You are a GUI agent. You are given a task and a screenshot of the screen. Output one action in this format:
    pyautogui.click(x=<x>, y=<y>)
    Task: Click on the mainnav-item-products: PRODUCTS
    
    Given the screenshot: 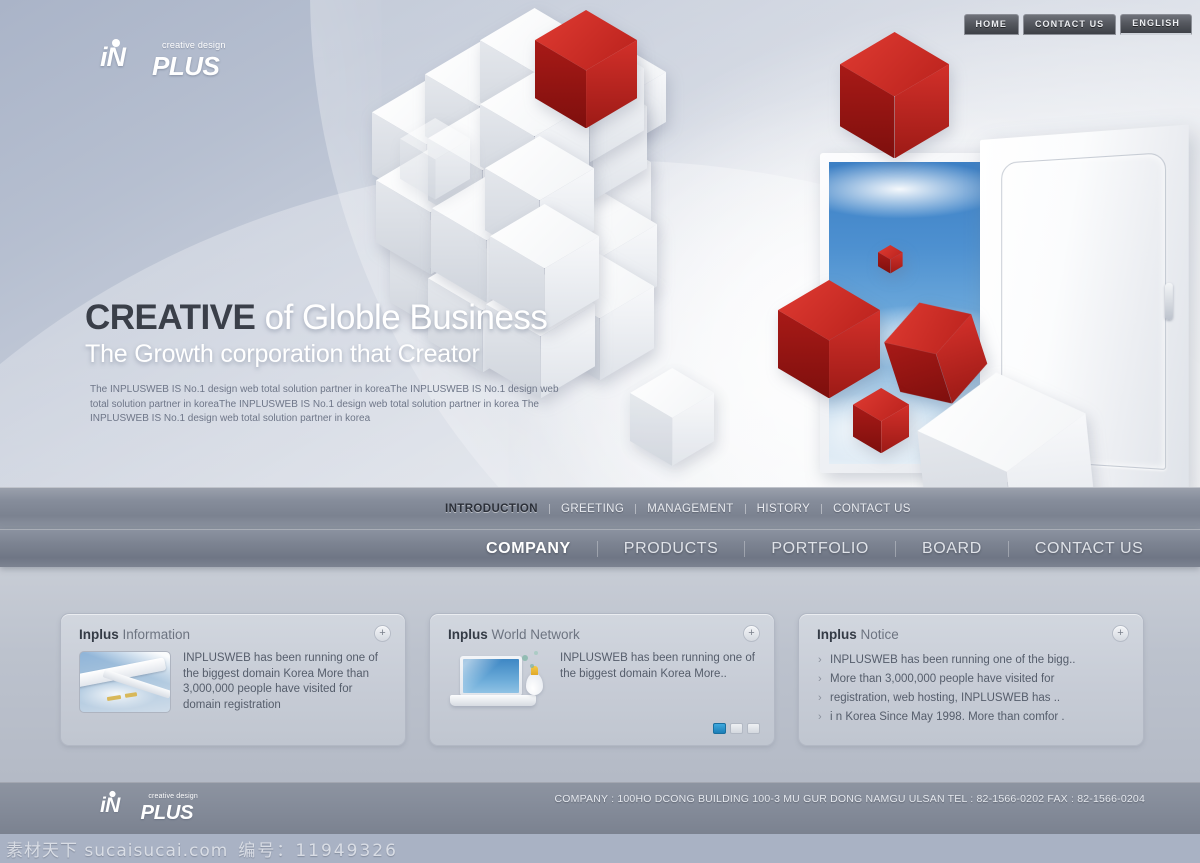 What is the action you would take?
    pyautogui.click(x=671, y=549)
    